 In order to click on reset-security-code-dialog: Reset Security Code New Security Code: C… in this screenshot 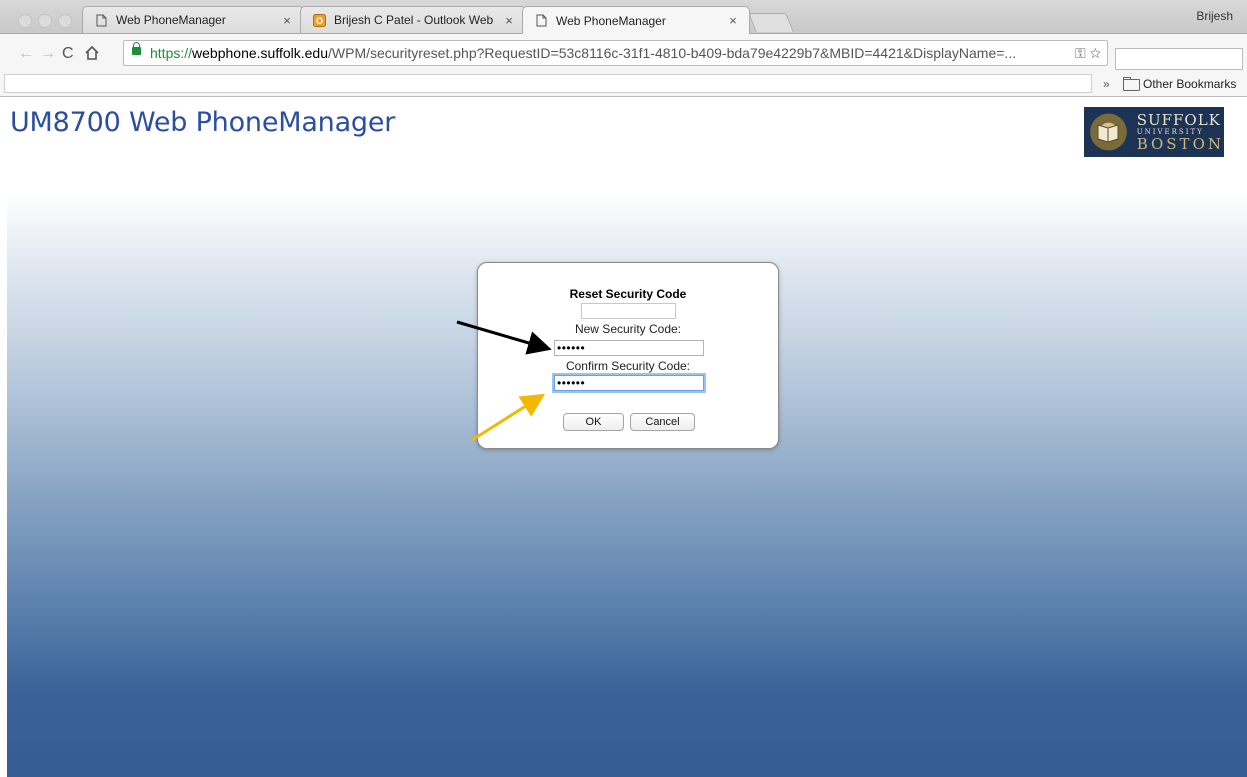, I will do `click(628, 355)`.